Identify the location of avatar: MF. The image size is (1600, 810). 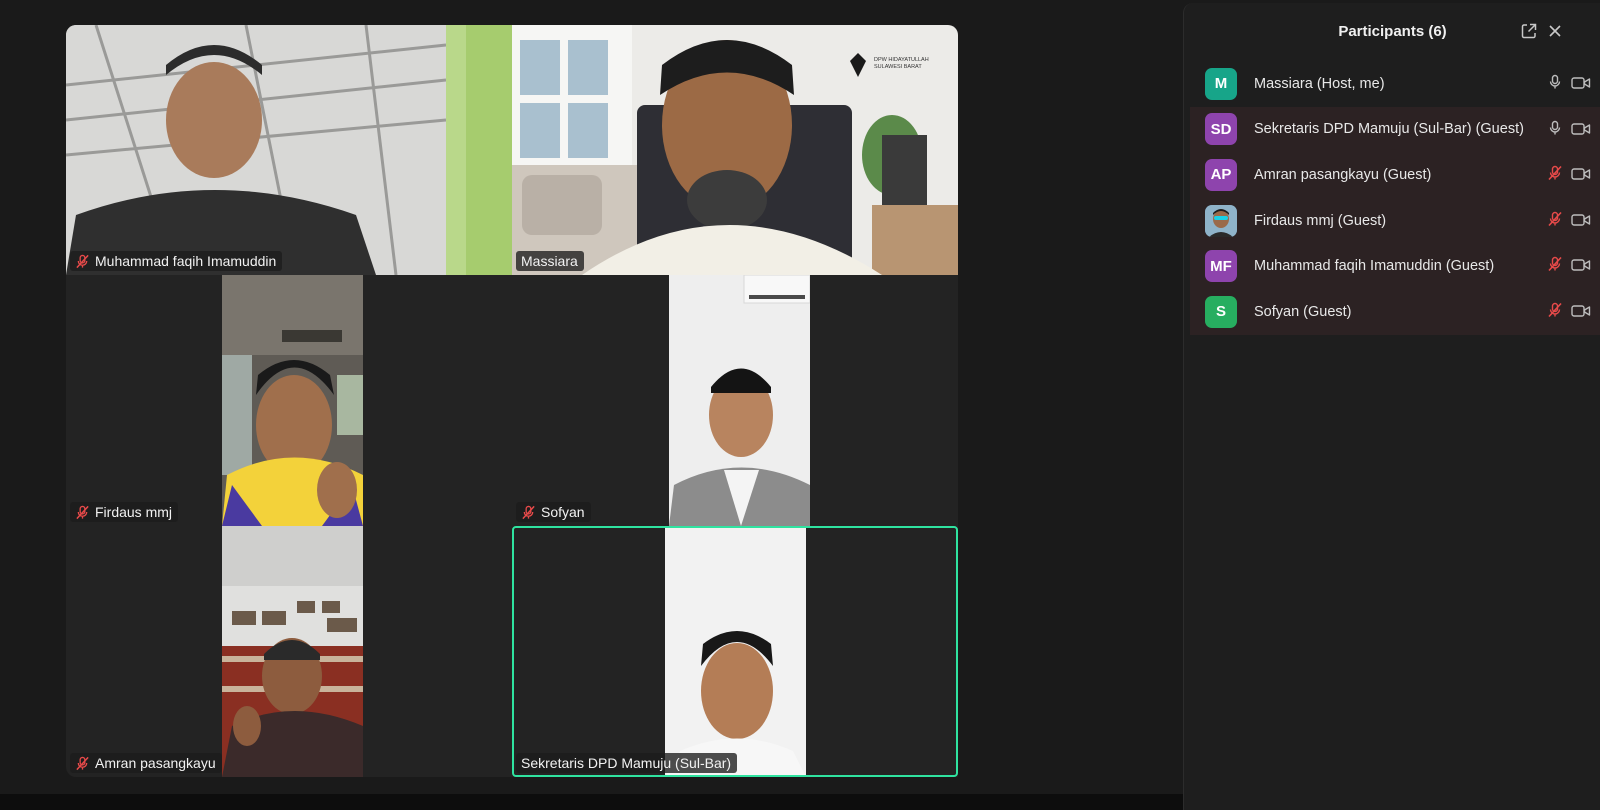
(1221, 266).